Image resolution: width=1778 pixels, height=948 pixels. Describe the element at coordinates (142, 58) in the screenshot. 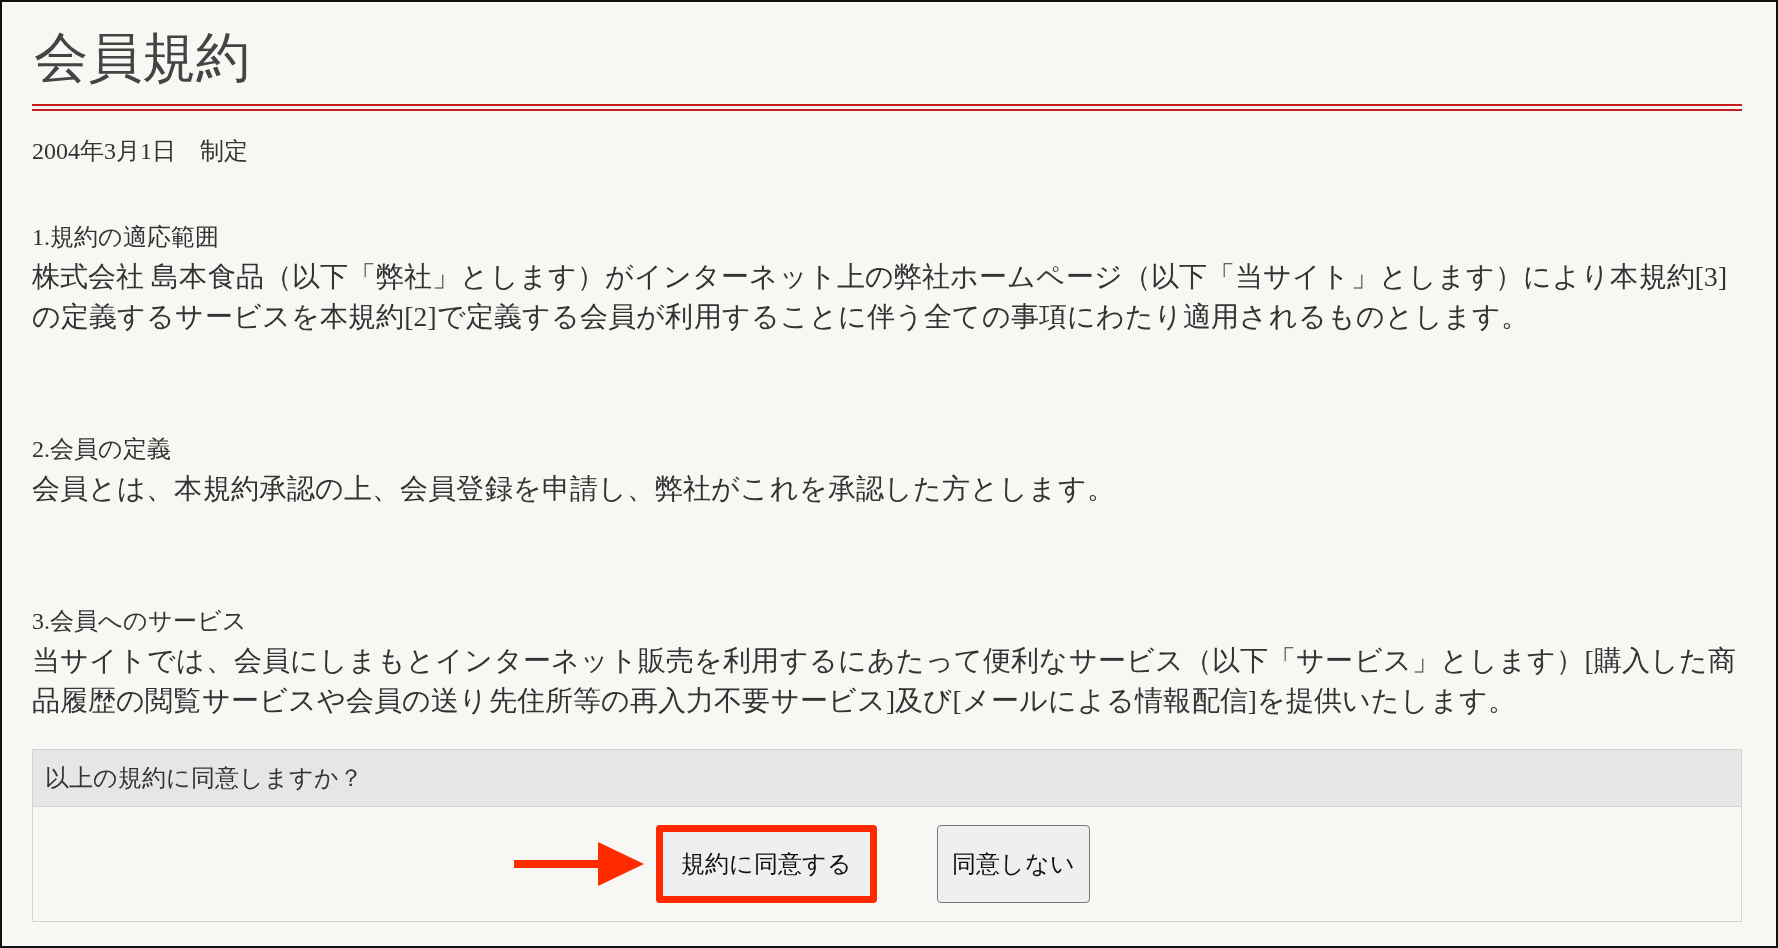

I see `page-title: 会員規約` at that location.